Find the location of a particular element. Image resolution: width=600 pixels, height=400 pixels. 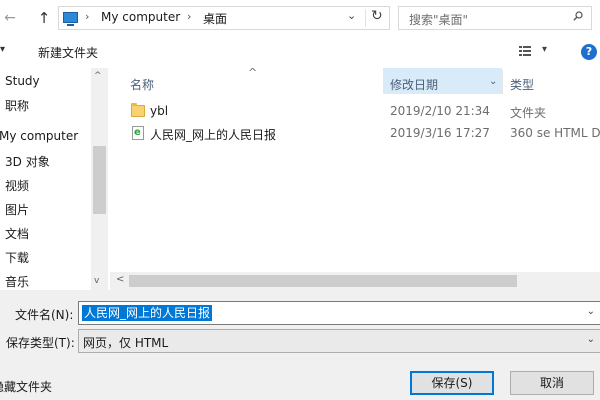

nav-item-documents: 文档 is located at coordinates (17, 233).